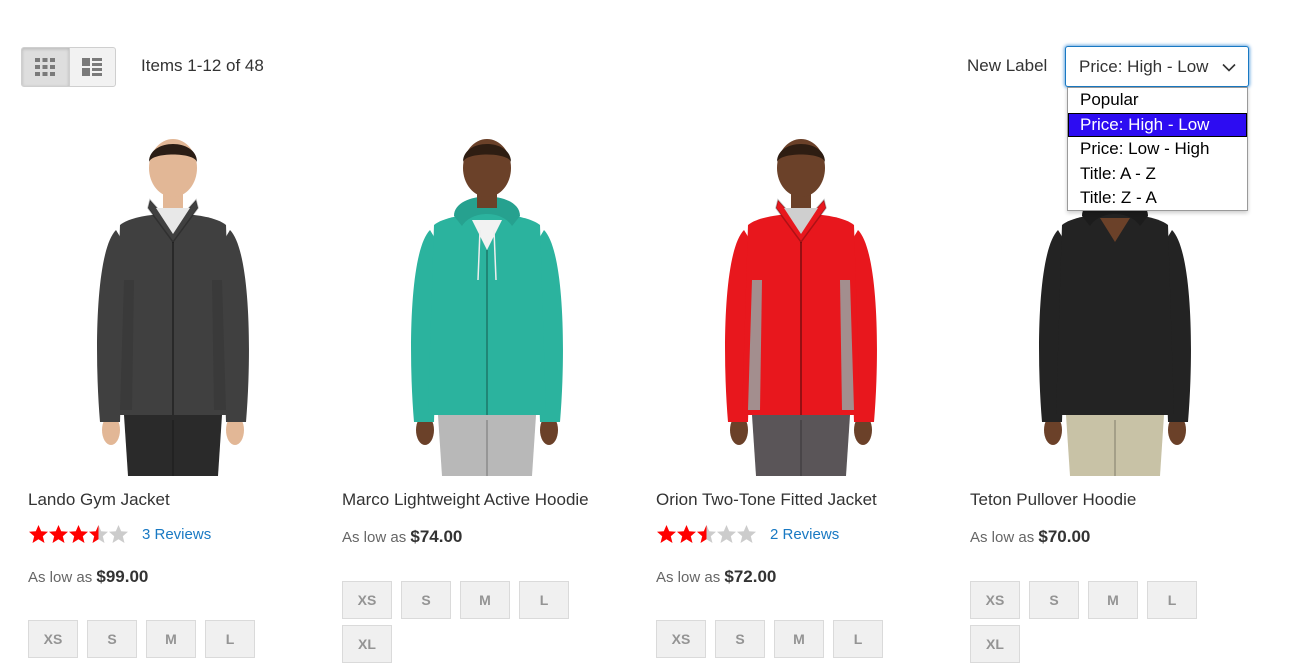 The image size is (1302, 669). Describe the element at coordinates (1157, 124) in the screenshot. I see `sort-option: Price: High - Low` at that location.